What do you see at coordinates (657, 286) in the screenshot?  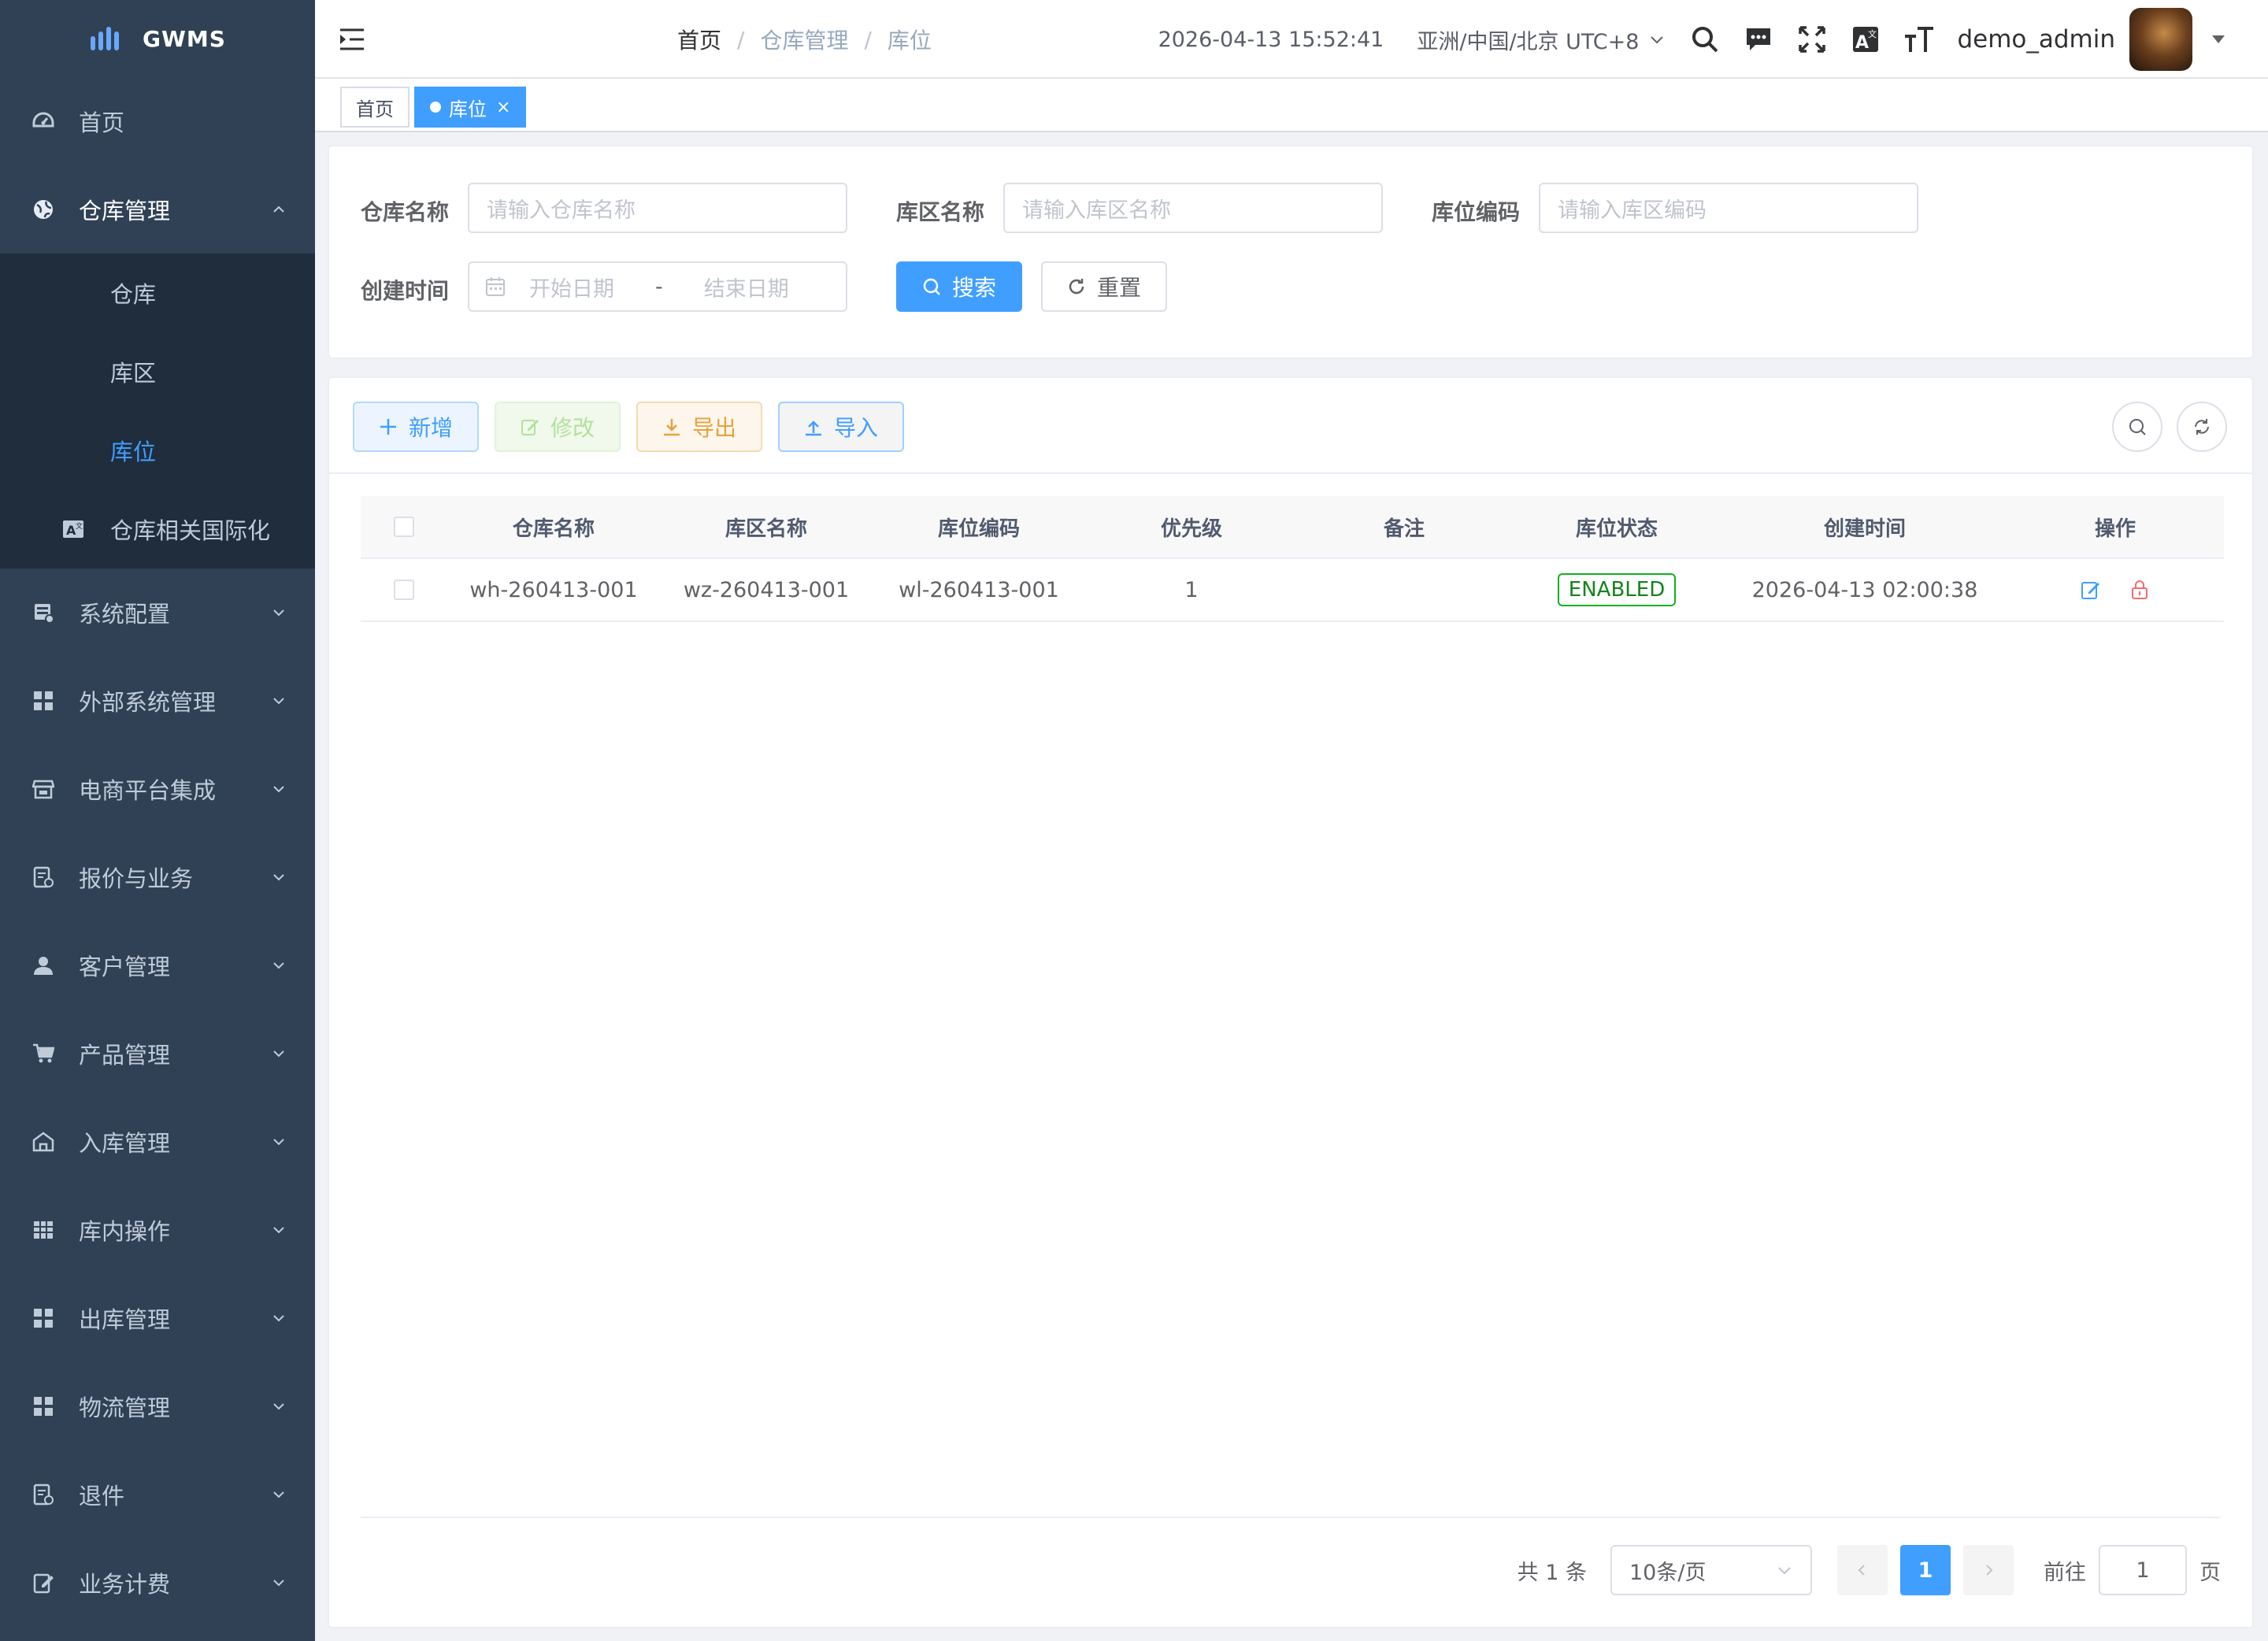 I see `date-range-picker: 开始日期 - 结束日期` at bounding box center [657, 286].